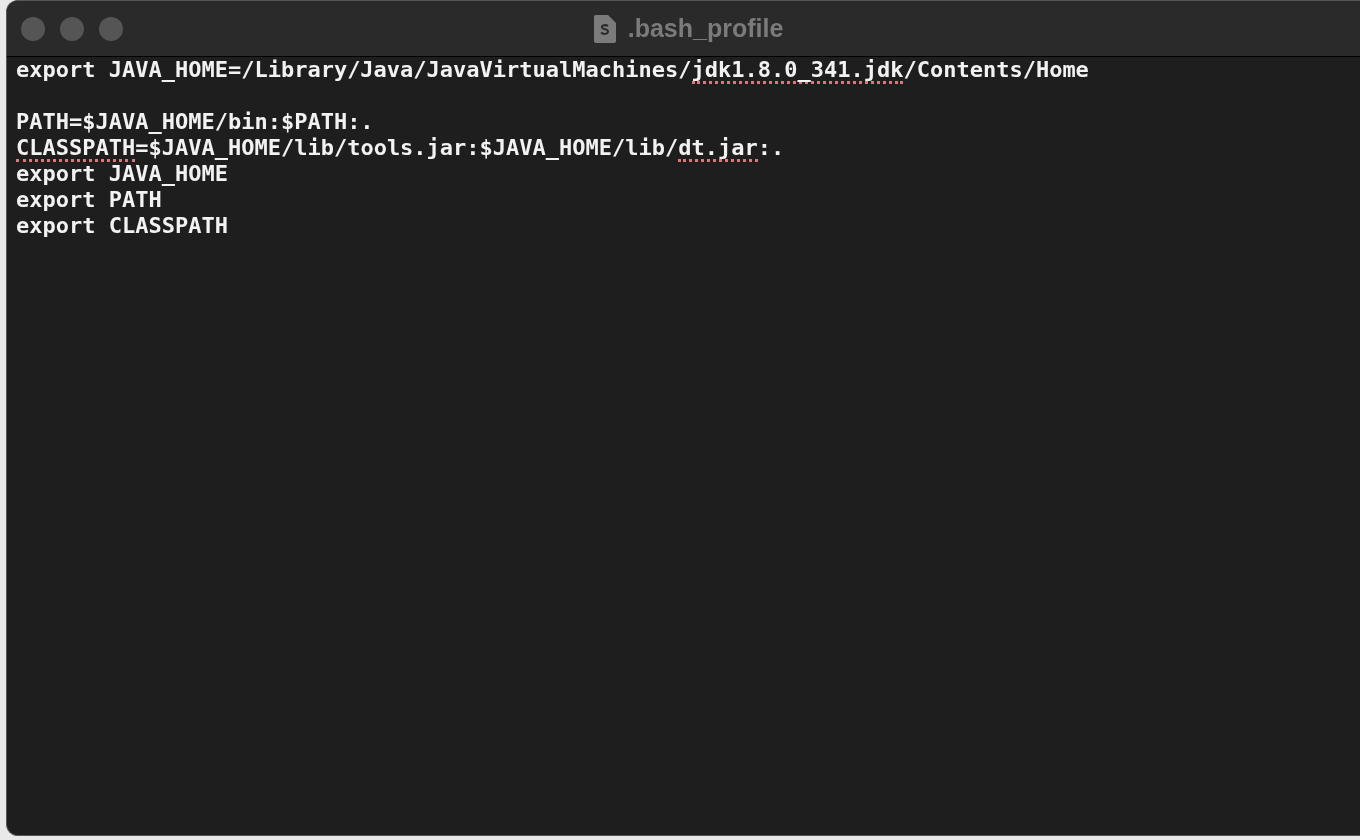 This screenshot has width=1360, height=840. Describe the element at coordinates (76, 149) in the screenshot. I see `misspelled-word: CLASSPATH` at that location.